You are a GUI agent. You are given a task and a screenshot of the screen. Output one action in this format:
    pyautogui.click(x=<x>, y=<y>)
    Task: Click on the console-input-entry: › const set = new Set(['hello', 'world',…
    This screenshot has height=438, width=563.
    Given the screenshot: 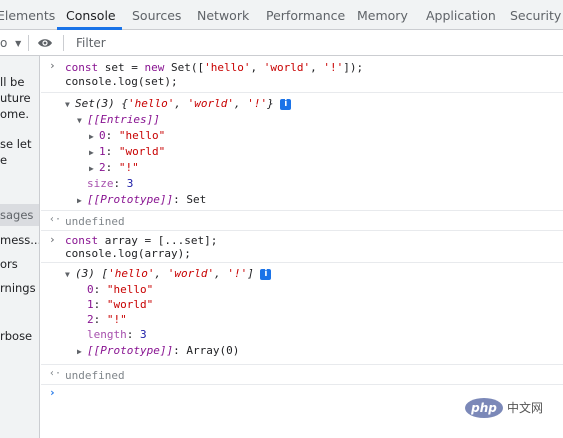 What is the action you would take?
    pyautogui.click(x=302, y=74)
    